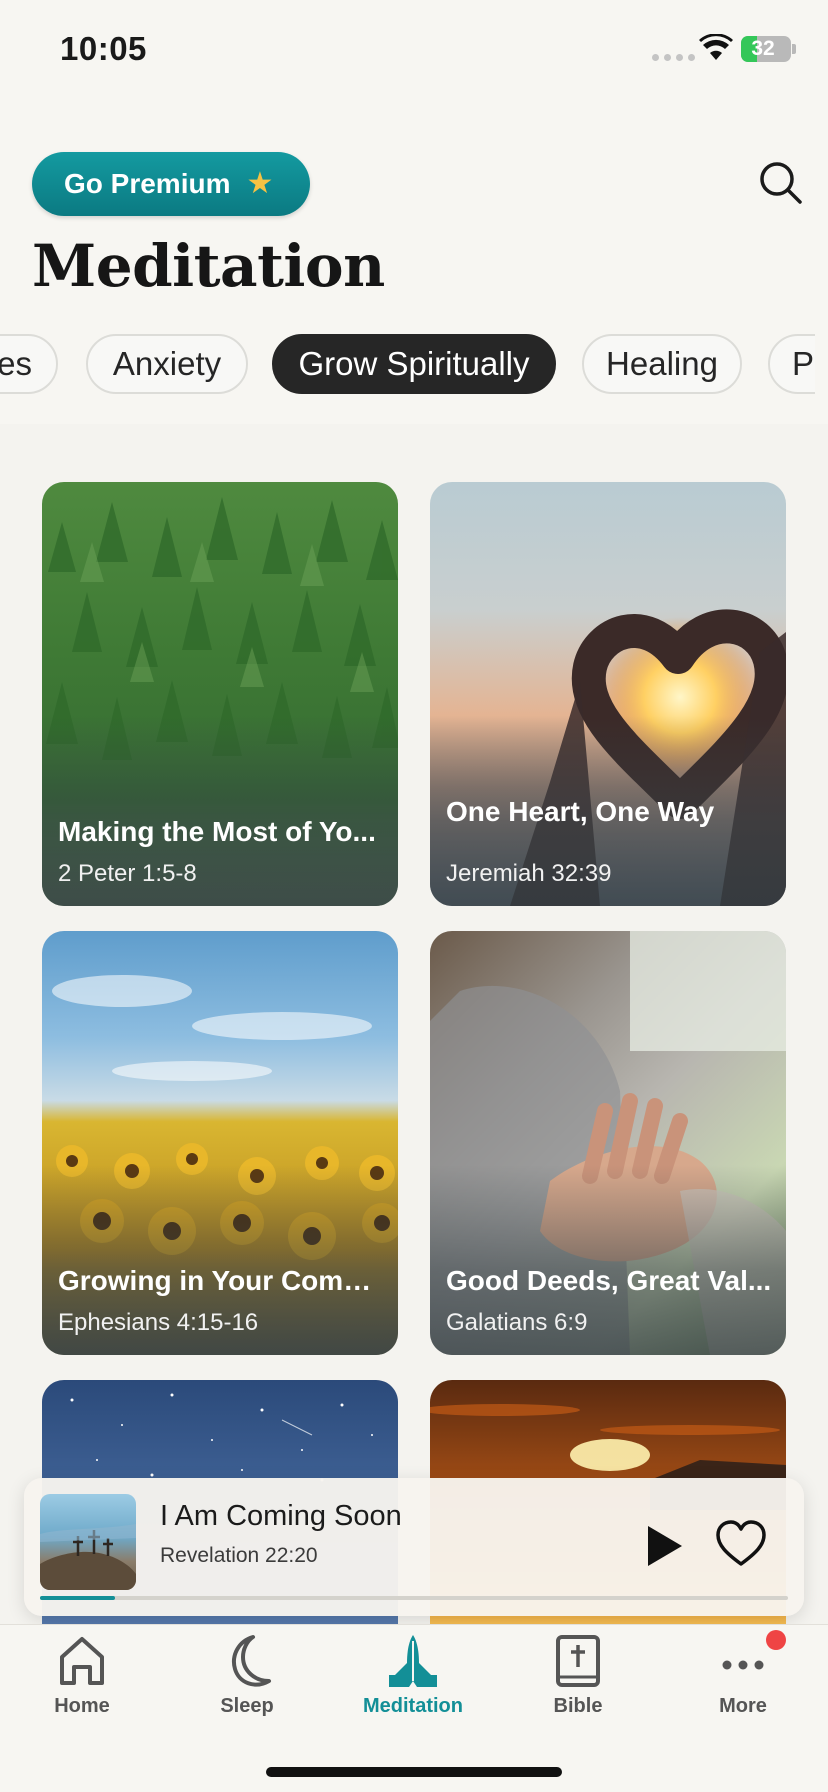  What do you see at coordinates (127, 873) in the screenshot?
I see `card-verse: 2 Peter 1:5-8` at bounding box center [127, 873].